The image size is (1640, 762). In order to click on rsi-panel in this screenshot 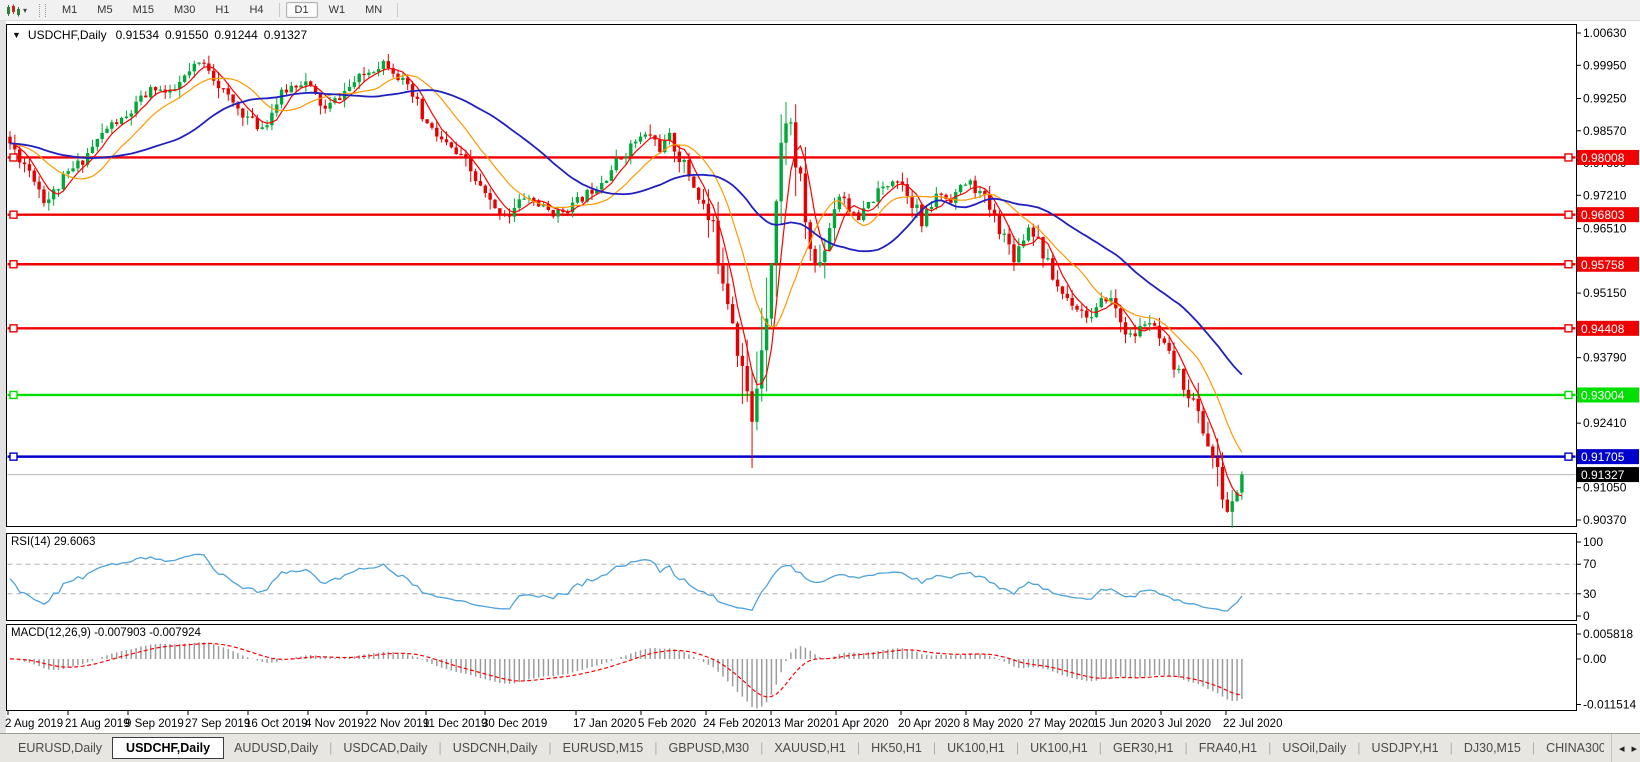, I will do `click(791, 577)`.